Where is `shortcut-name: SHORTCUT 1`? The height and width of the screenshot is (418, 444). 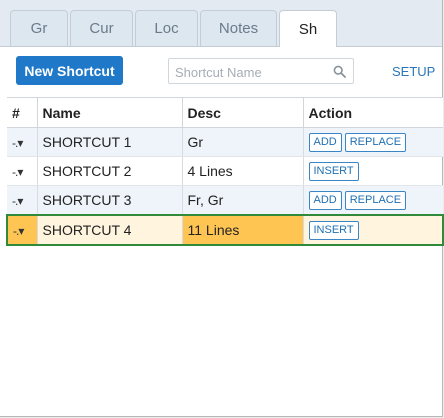 shortcut-name: SHORTCUT 1 is located at coordinates (109, 142).